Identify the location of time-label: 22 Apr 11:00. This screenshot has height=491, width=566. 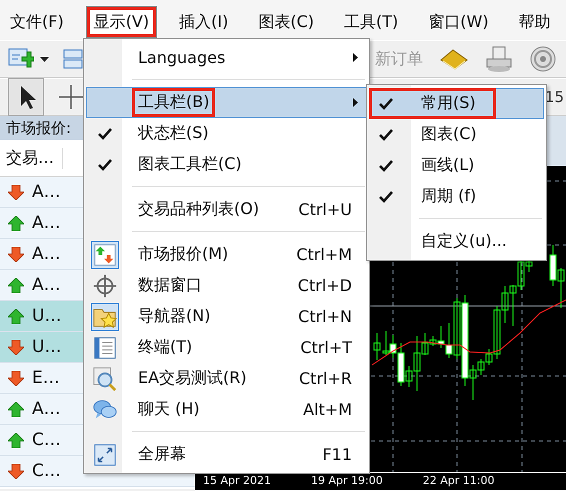
(458, 481).